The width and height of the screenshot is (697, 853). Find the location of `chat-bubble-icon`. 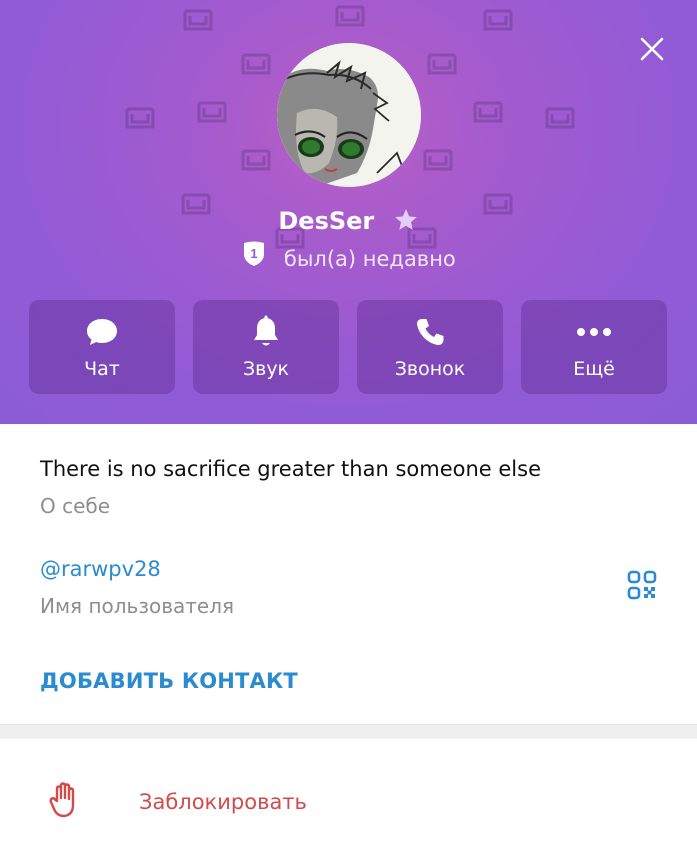

chat-bubble-icon is located at coordinates (102, 332).